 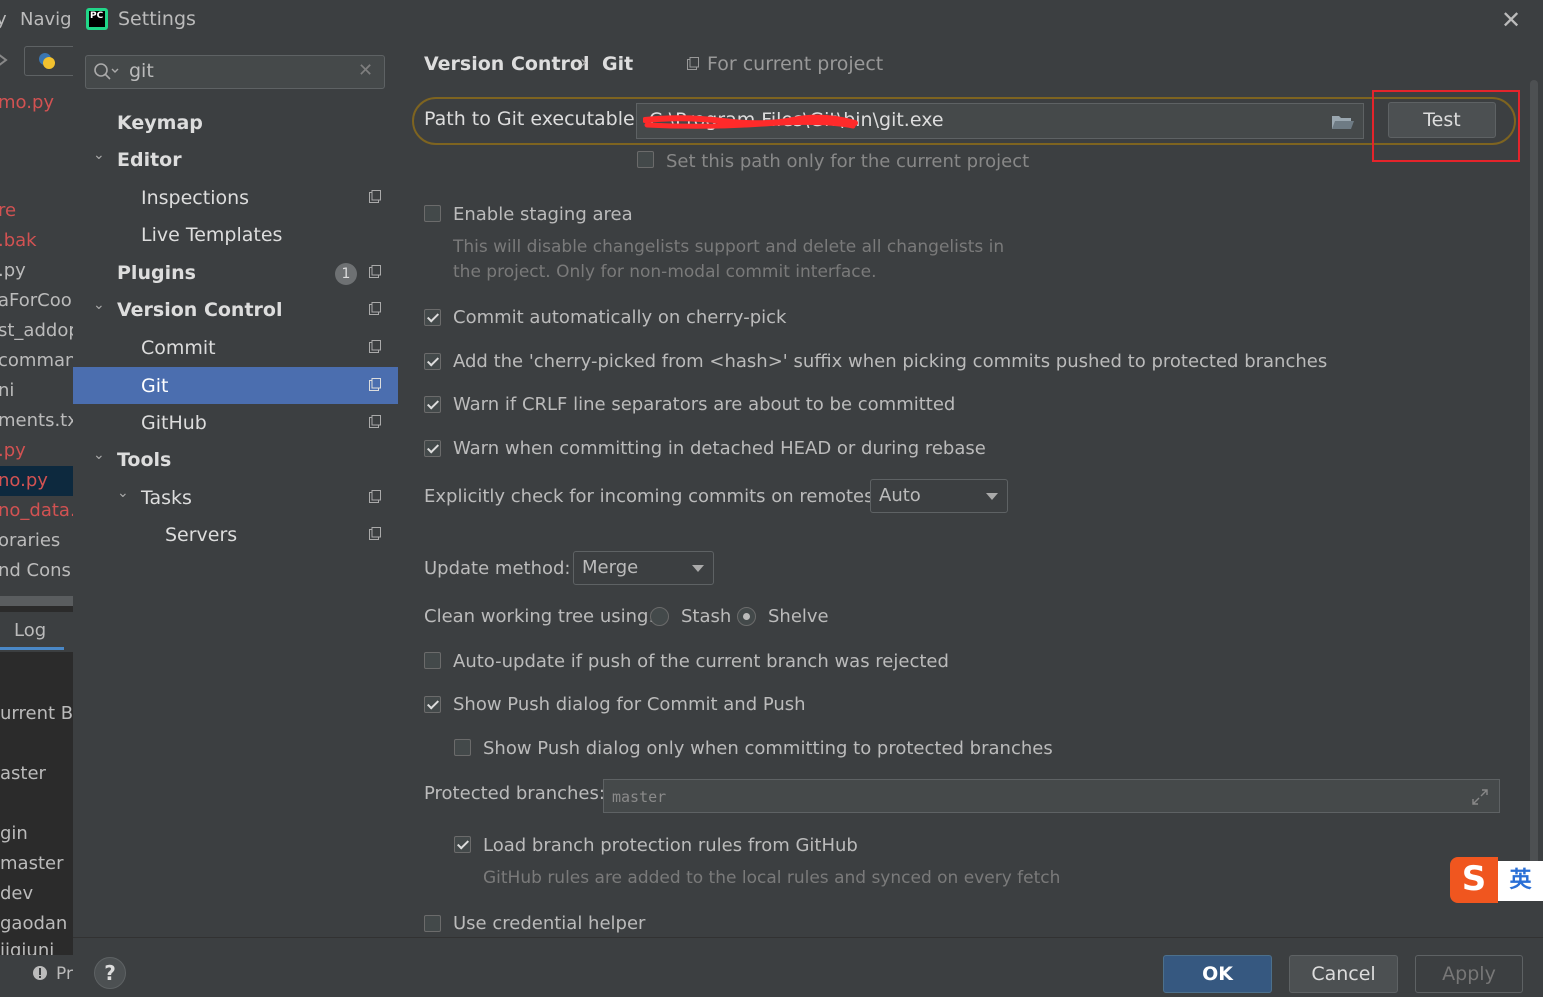 What do you see at coordinates (200, 310) in the screenshot?
I see `sidebar-item-label: Version Control` at bounding box center [200, 310].